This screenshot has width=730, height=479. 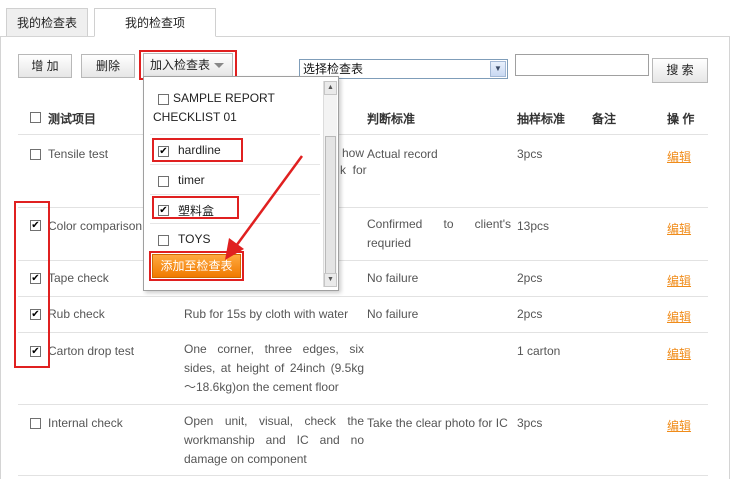 I want to click on annotation-arrow, so click(x=264, y=207).